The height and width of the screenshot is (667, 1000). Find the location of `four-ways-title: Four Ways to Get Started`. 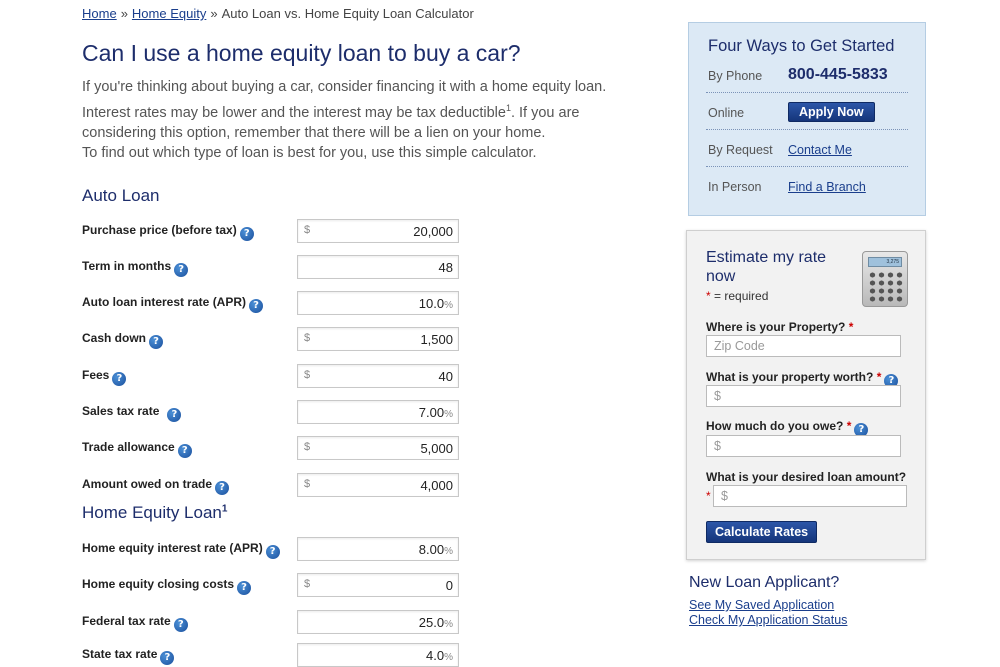

four-ways-title: Four Ways to Get Started is located at coordinates (801, 46).